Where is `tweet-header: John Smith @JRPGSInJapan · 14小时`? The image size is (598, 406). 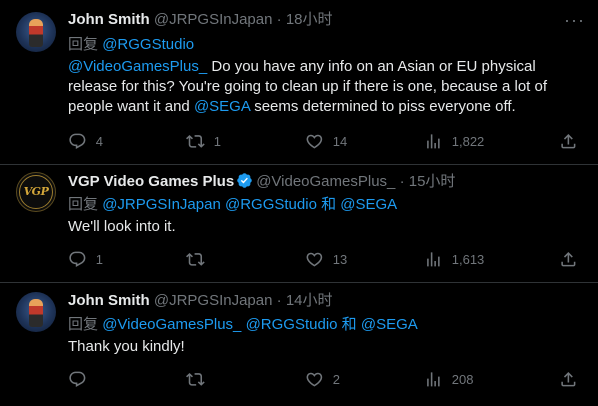 tweet-header: John Smith @JRPGSInJapan · 14小时 is located at coordinates (200, 301).